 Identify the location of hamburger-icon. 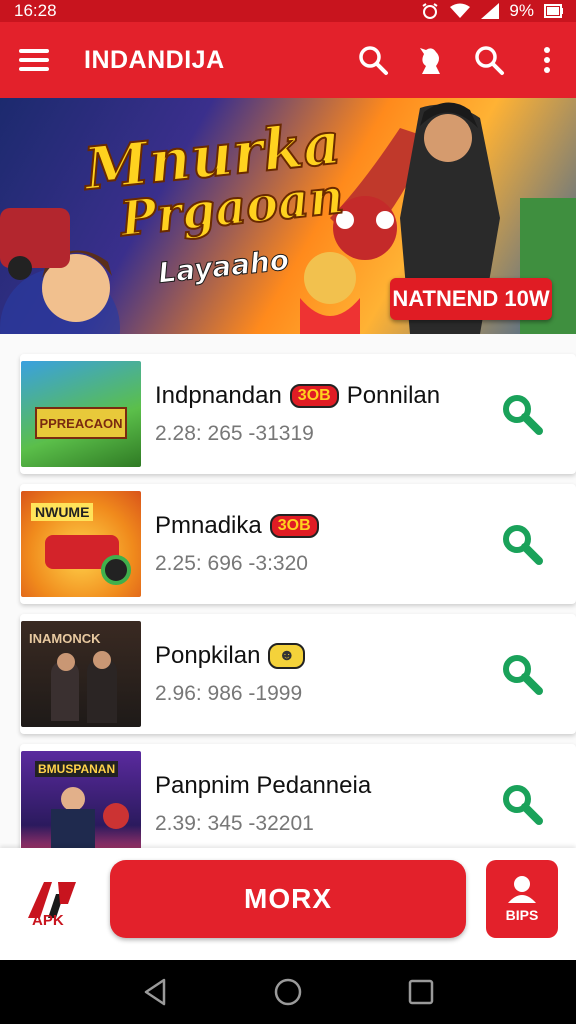
(34, 60).